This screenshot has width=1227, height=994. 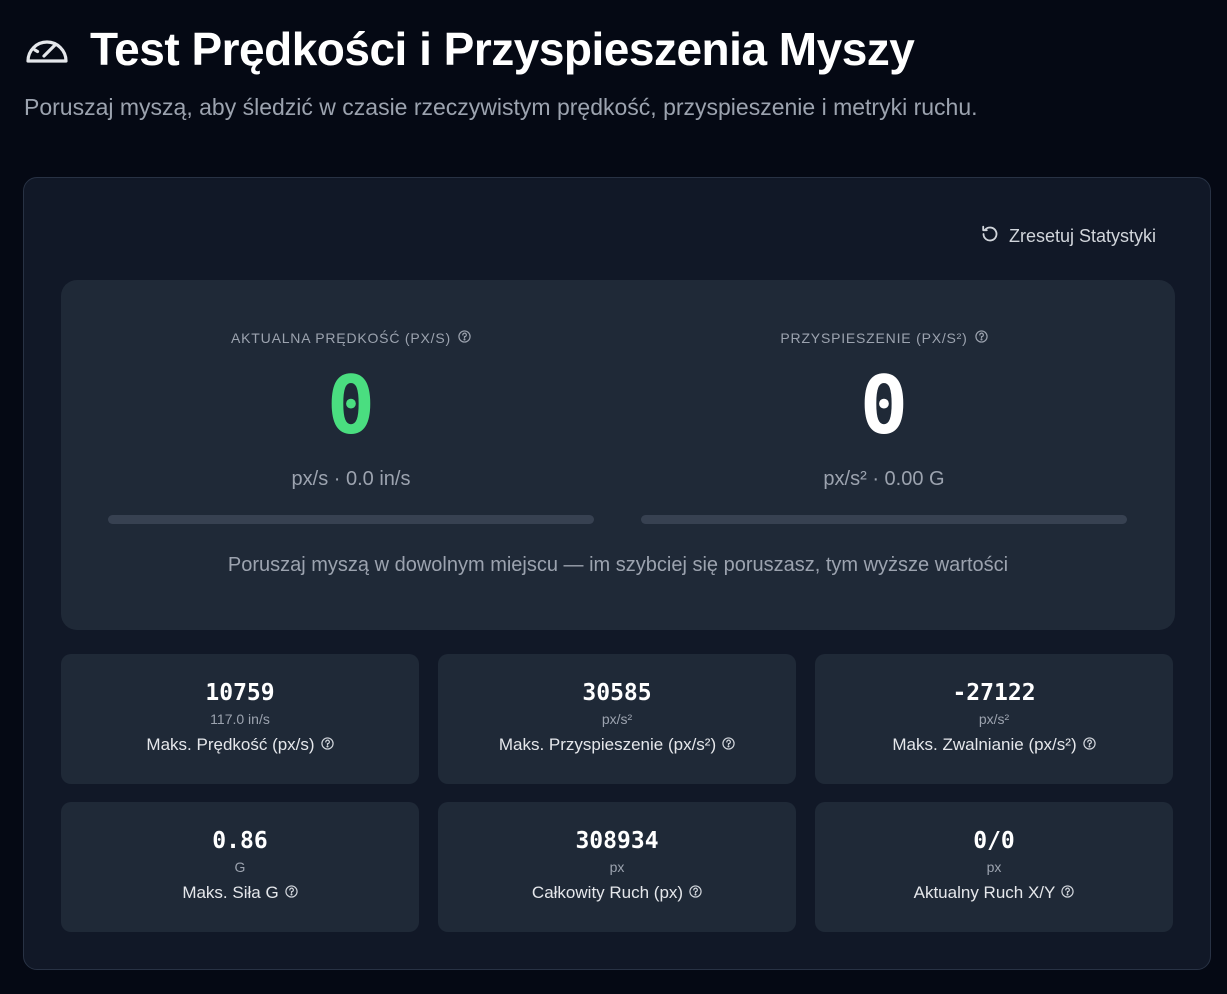 I want to click on speed-progress-bar, so click(x=351, y=519).